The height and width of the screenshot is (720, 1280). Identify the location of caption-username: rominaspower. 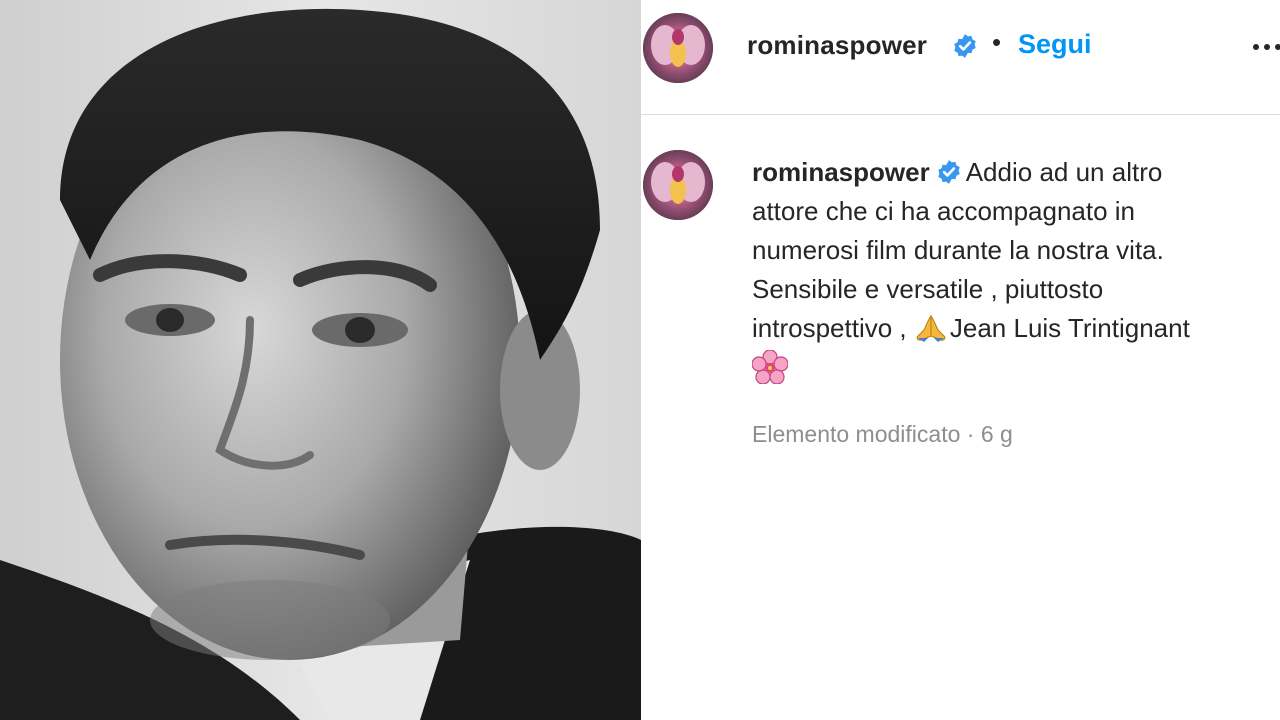
(841, 172).